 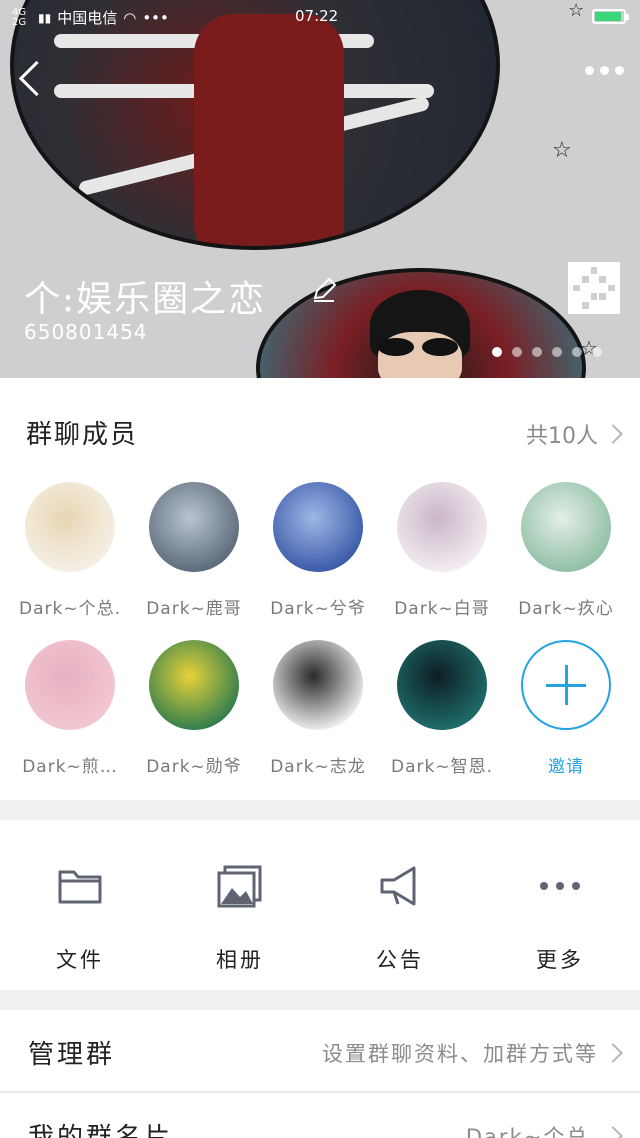 I want to click on files-label: 文件, so click(x=80, y=960).